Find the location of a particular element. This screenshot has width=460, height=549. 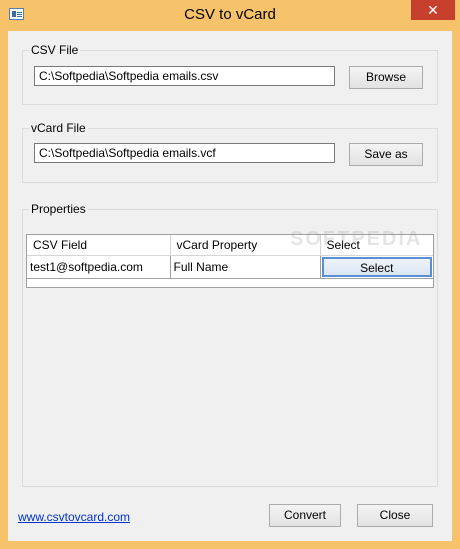

column-header-vcard-property: vCard Property is located at coordinates (245, 245).